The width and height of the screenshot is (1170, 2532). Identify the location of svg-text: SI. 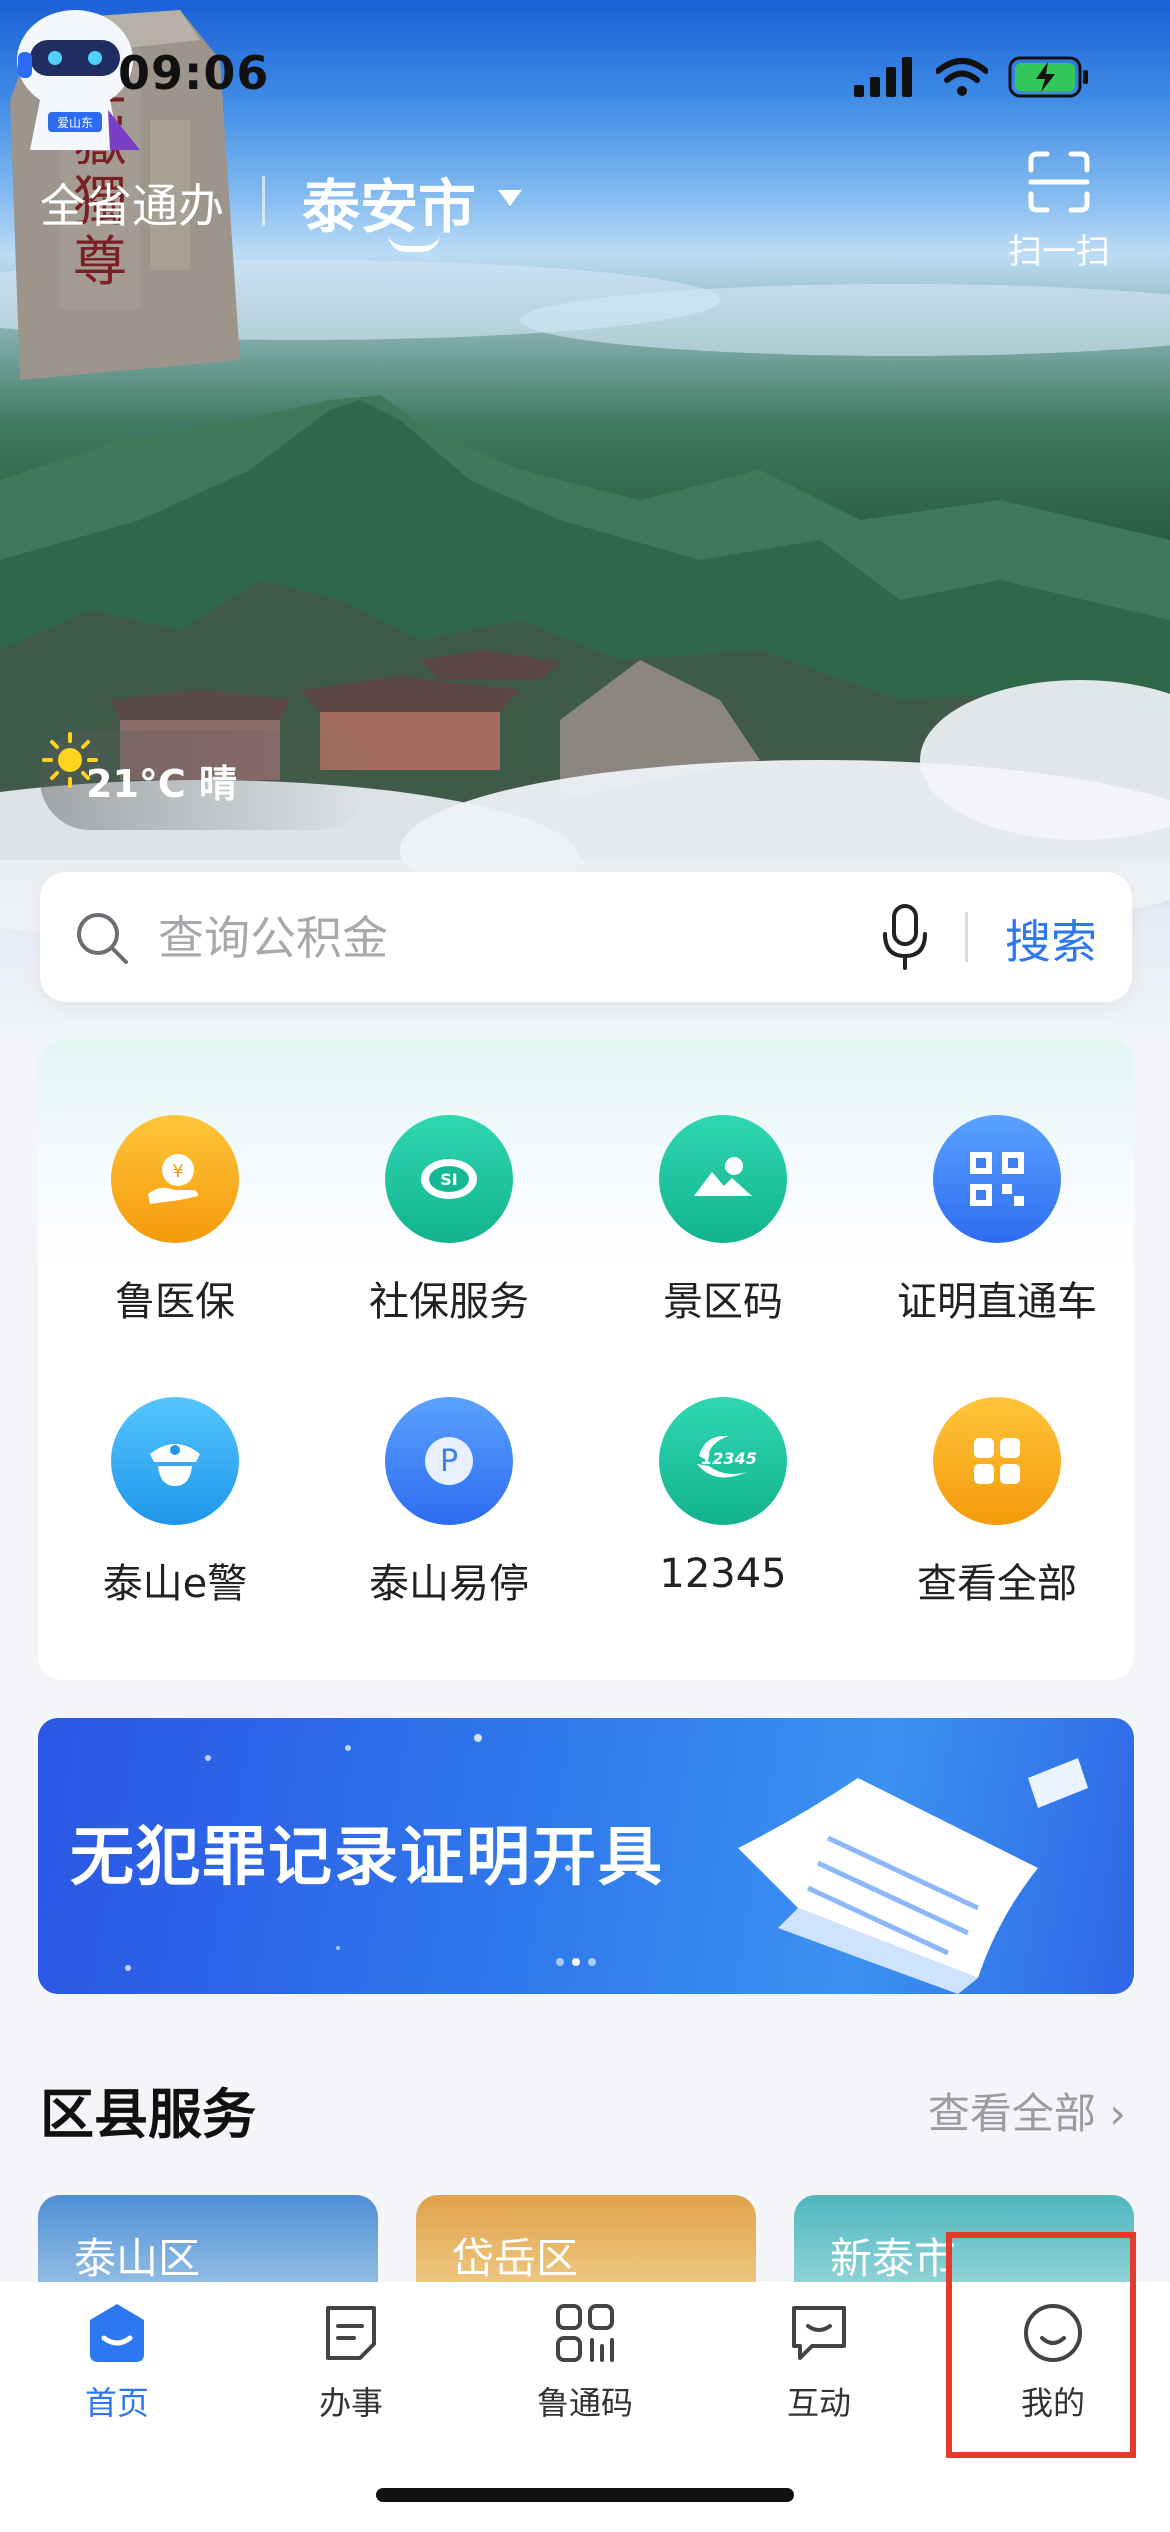
(448, 1179).